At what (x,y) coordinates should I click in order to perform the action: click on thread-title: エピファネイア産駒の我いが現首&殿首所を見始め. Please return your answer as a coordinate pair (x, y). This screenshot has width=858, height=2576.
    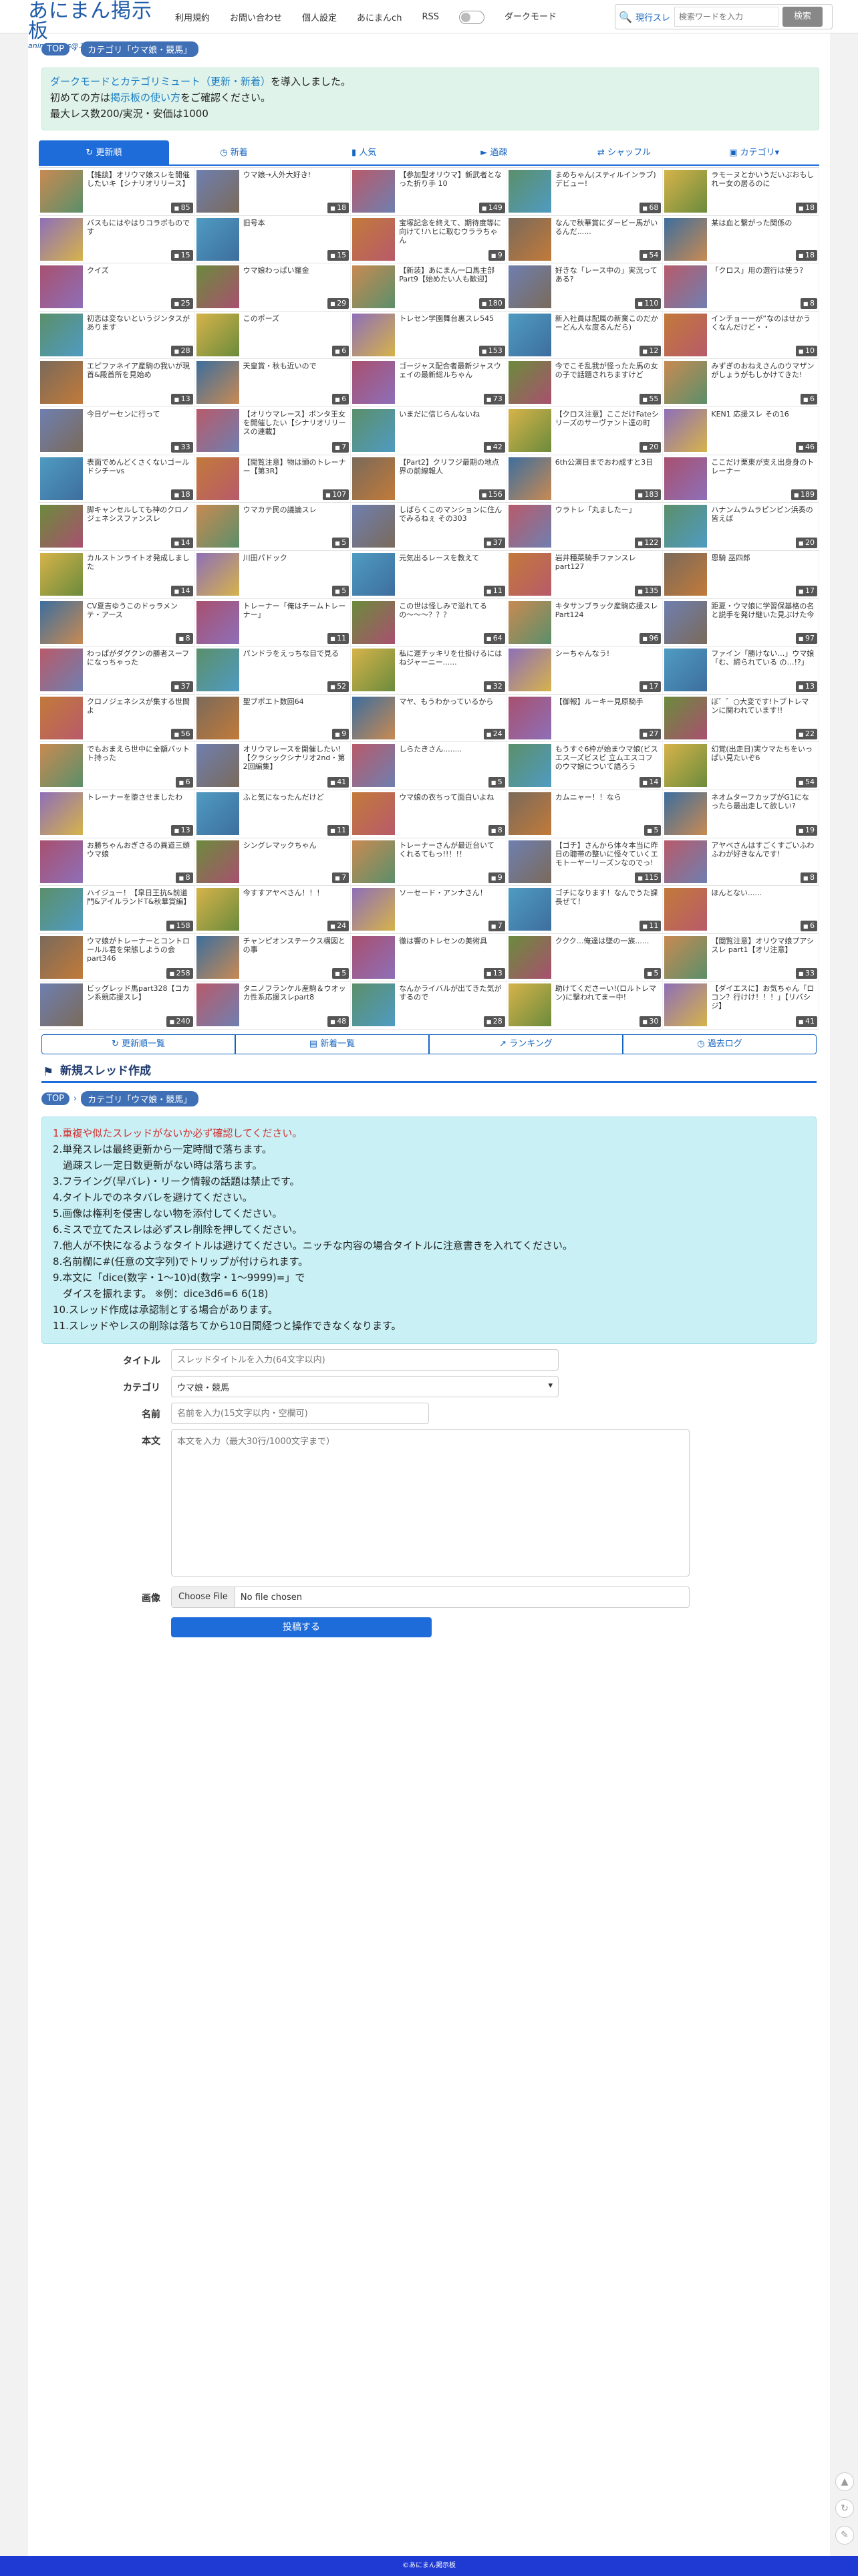
    Looking at the image, I should click on (139, 375).